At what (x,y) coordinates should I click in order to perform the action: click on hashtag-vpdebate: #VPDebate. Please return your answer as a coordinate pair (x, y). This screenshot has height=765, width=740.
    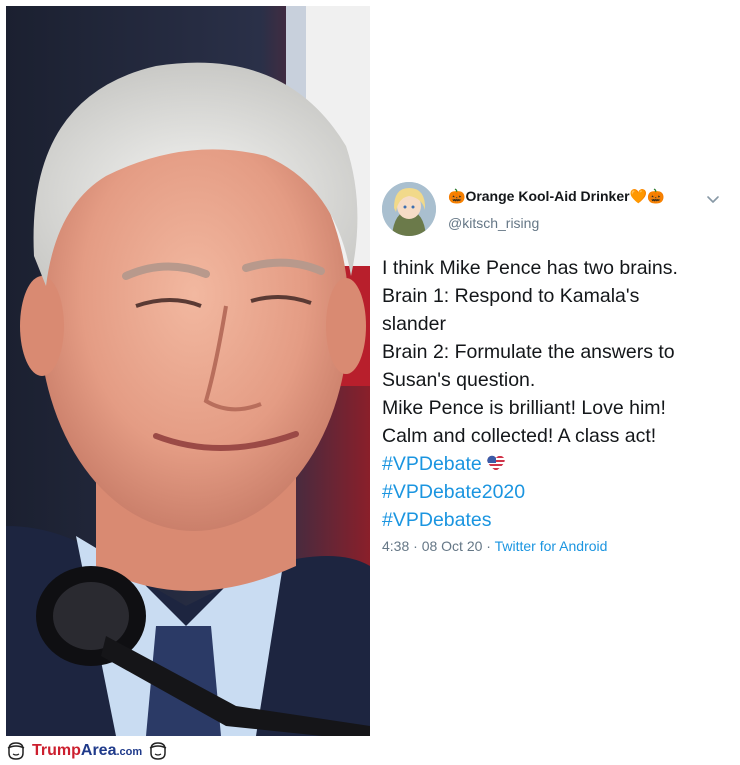
    Looking at the image, I should click on (432, 464).